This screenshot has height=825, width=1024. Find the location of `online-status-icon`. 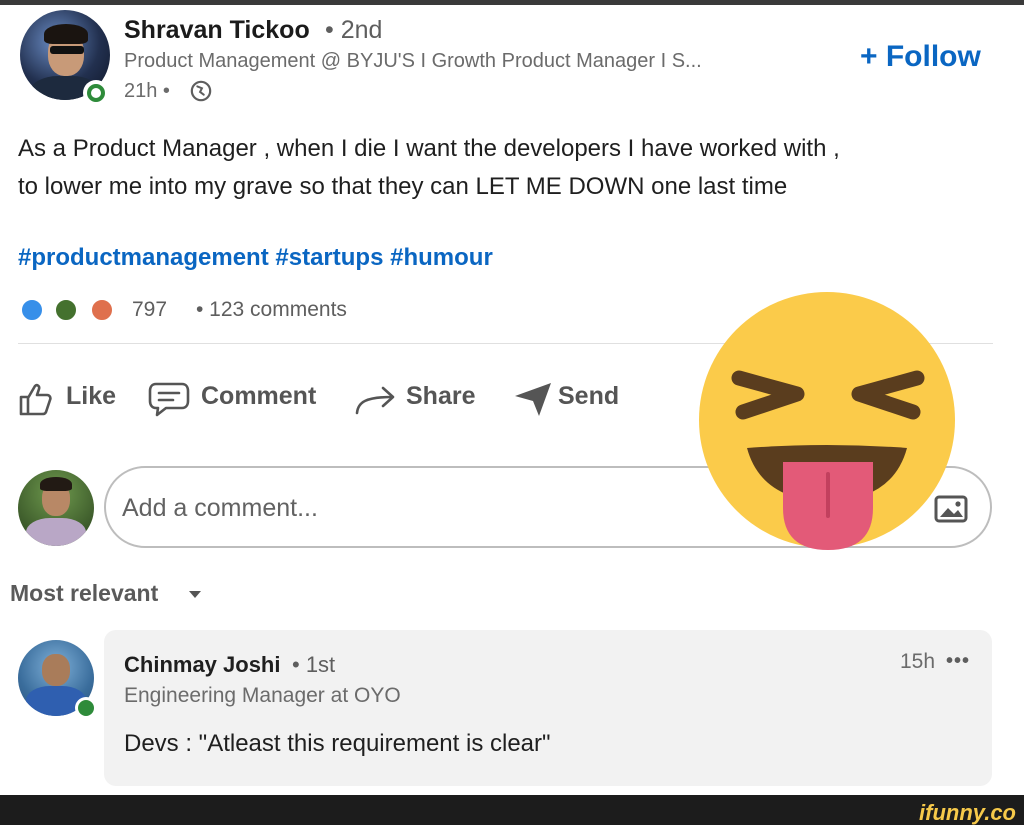

online-status-icon is located at coordinates (86, 708).